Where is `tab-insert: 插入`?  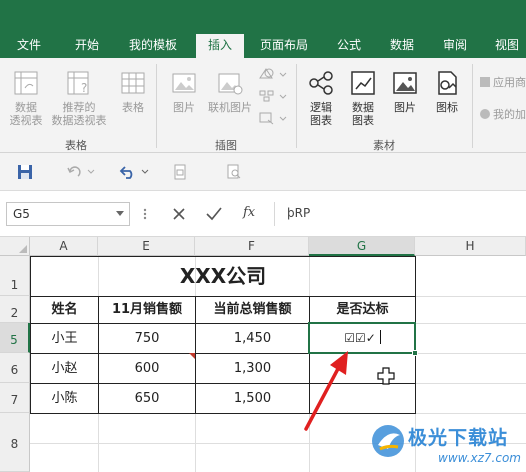
tab-insert: 插入 is located at coordinates (220, 46).